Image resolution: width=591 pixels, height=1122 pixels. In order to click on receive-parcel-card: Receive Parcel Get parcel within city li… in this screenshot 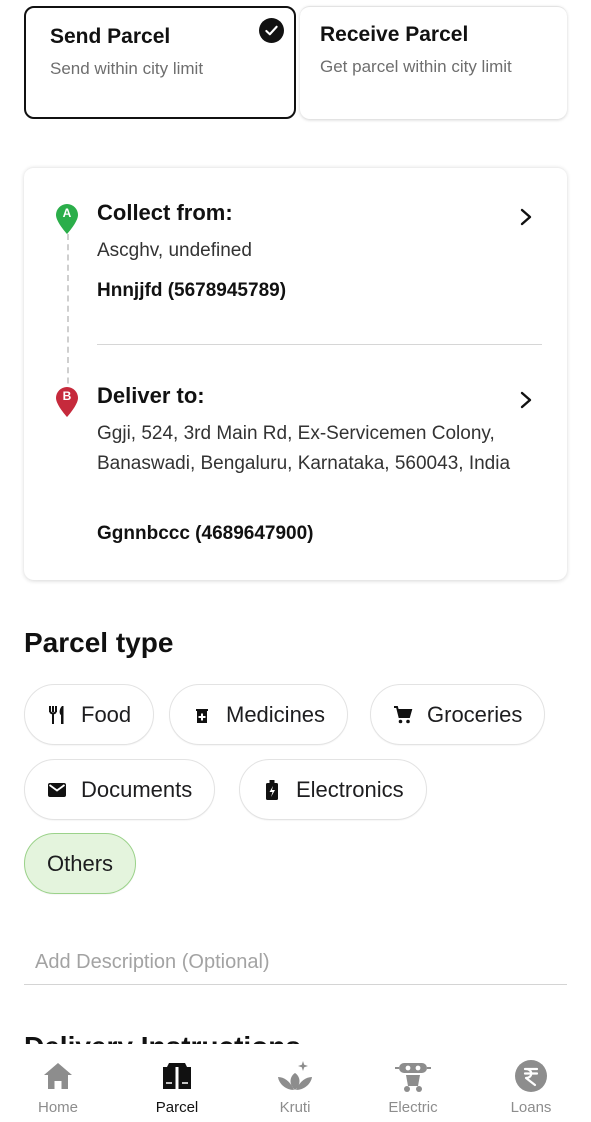, I will do `click(433, 62)`.